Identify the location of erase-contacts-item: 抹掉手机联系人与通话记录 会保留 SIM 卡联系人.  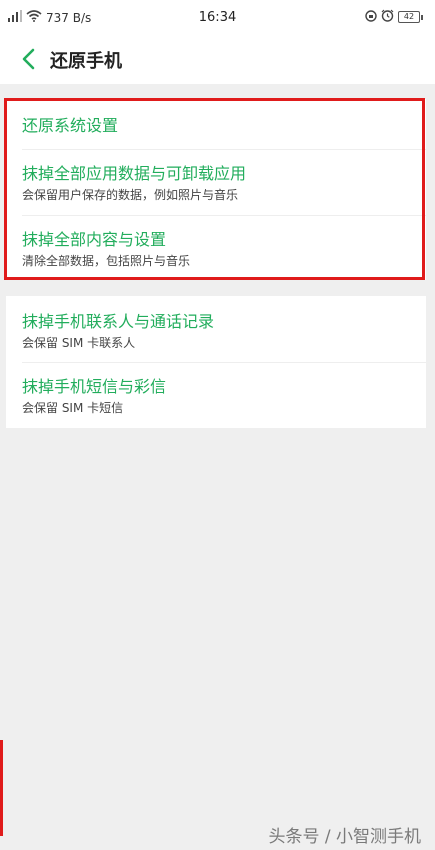
(216, 331).